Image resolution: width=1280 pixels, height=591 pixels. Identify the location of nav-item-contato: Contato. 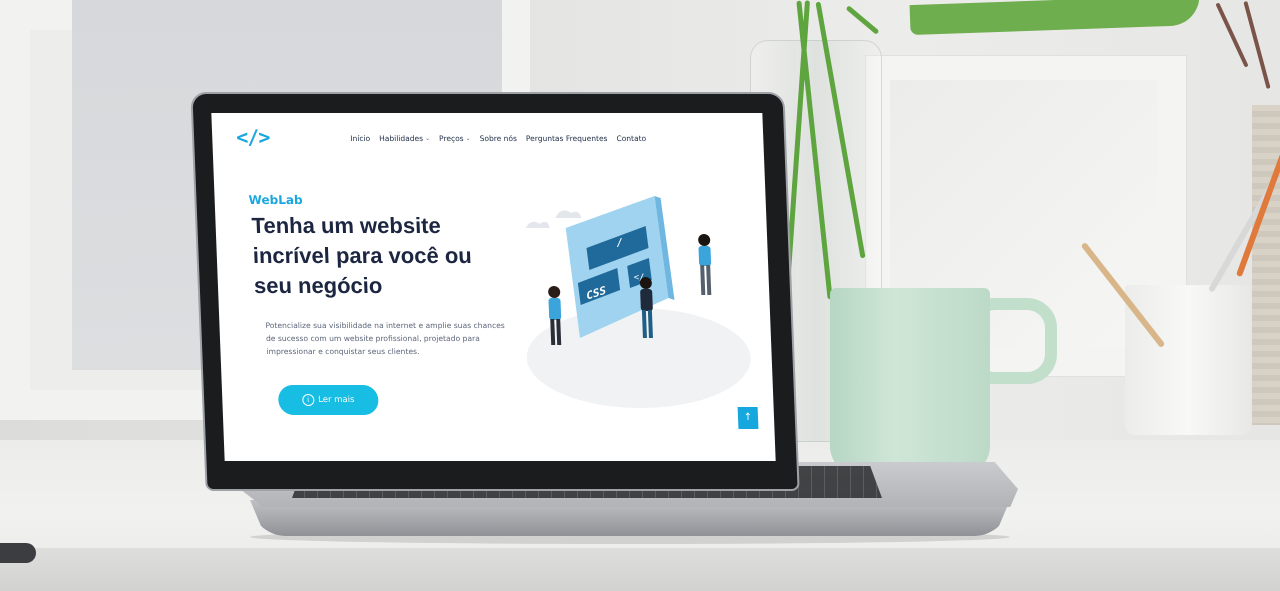
(631, 138).